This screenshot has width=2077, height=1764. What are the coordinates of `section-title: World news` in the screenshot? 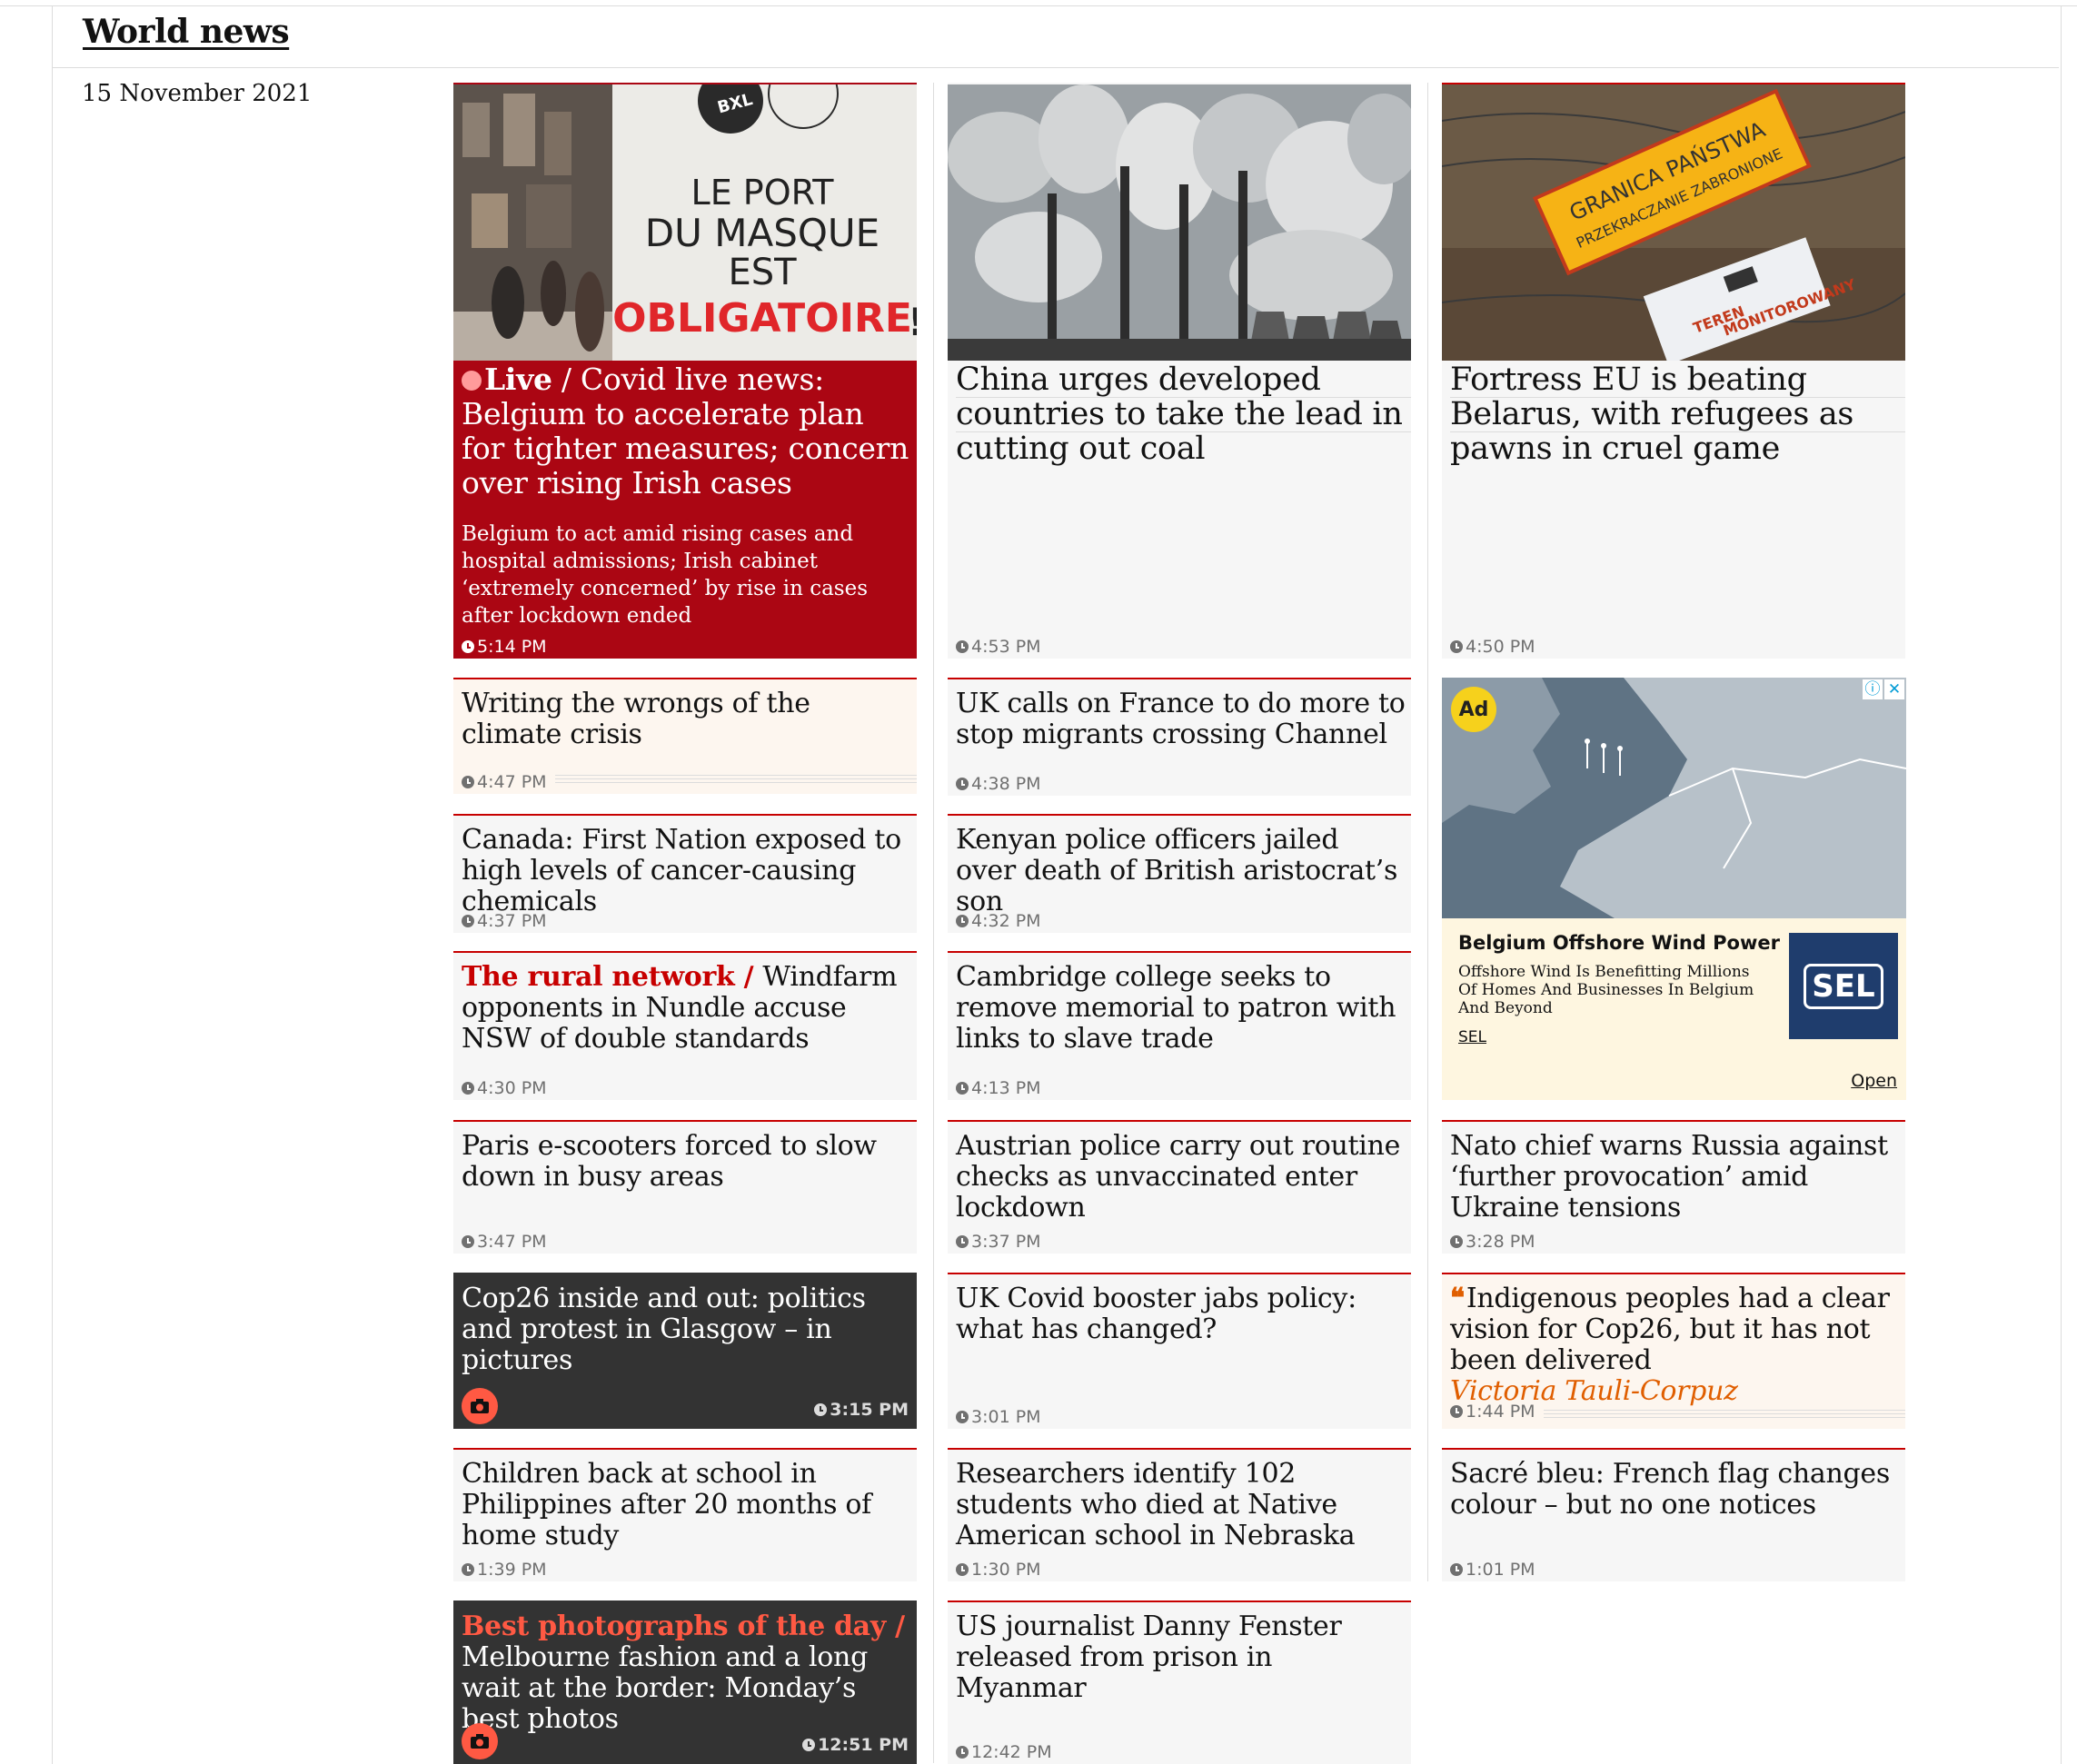 It's located at (186, 32).